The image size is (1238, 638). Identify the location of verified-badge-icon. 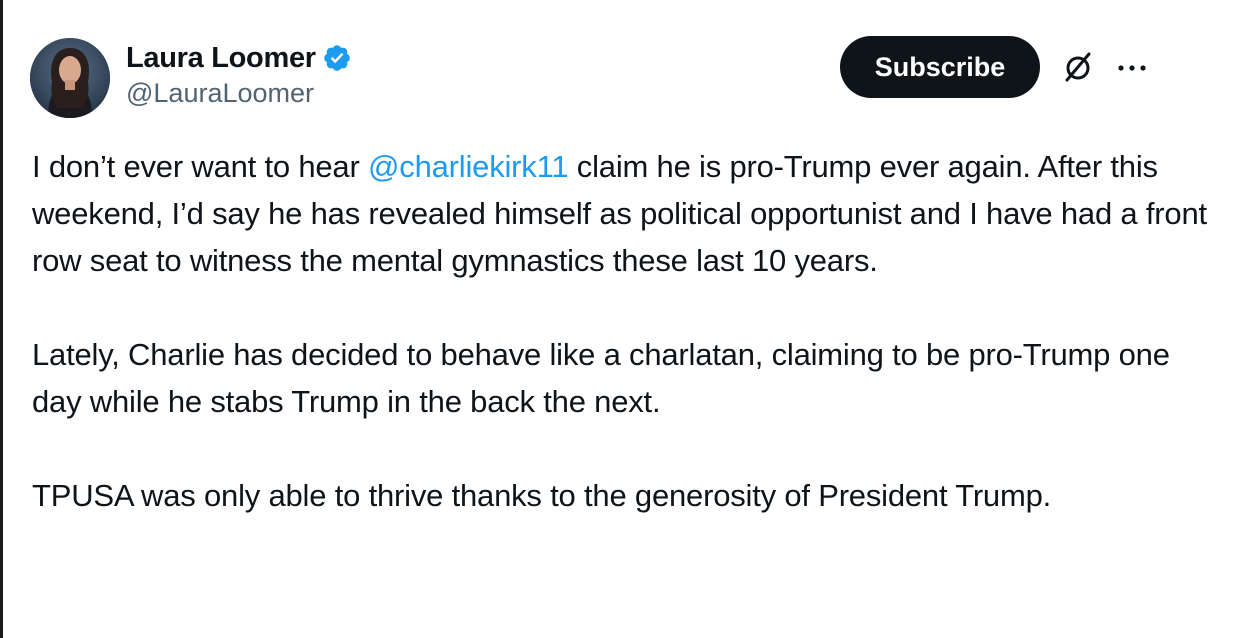
(337, 58).